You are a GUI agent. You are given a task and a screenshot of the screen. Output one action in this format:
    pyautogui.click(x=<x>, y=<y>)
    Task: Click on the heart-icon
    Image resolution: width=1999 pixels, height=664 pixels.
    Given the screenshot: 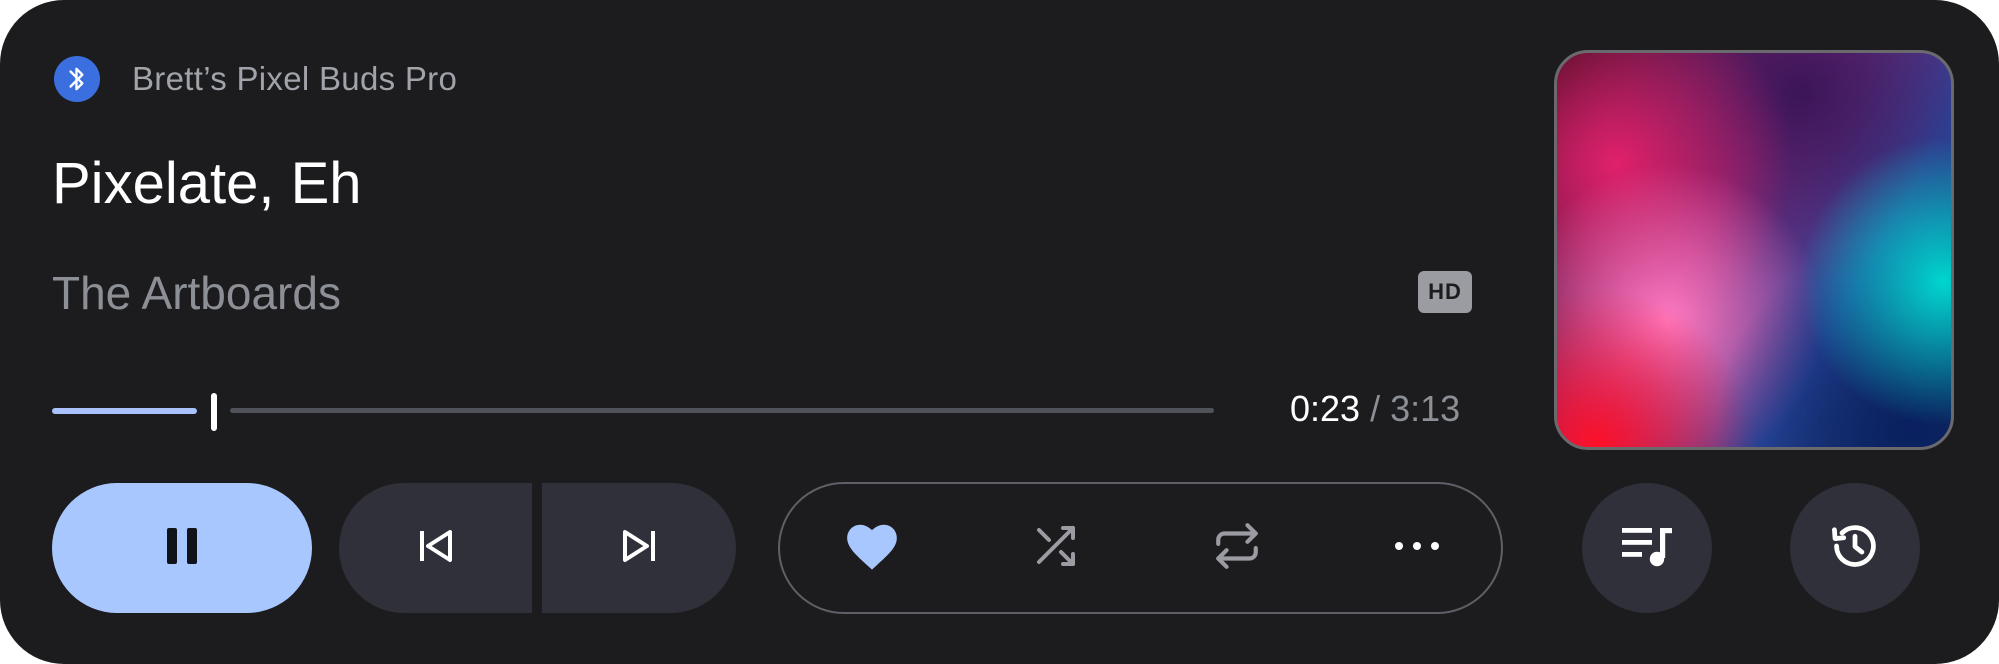 What is the action you would take?
    pyautogui.click(x=872, y=548)
    